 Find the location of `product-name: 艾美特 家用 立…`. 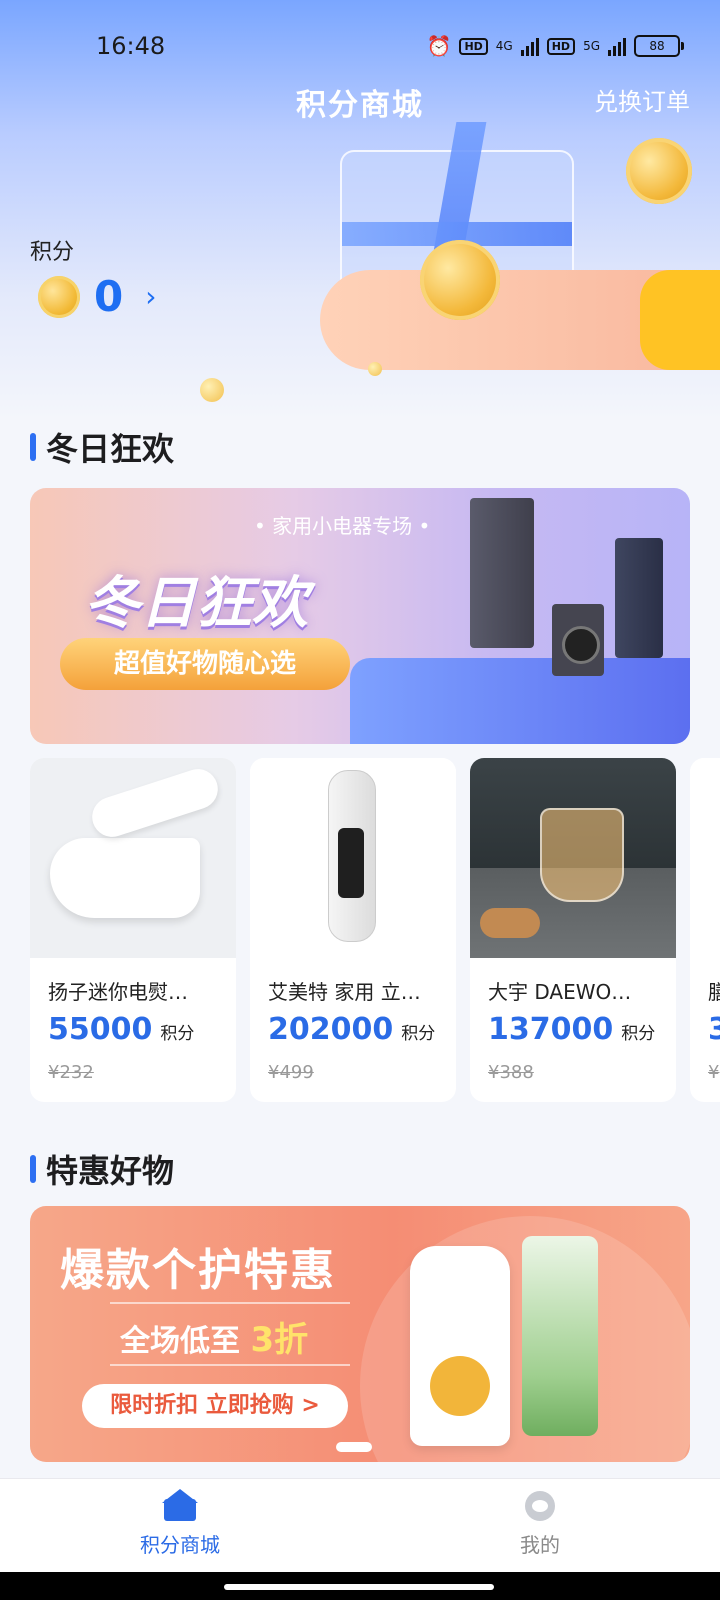

product-name: 艾美特 家用 立… is located at coordinates (344, 992).